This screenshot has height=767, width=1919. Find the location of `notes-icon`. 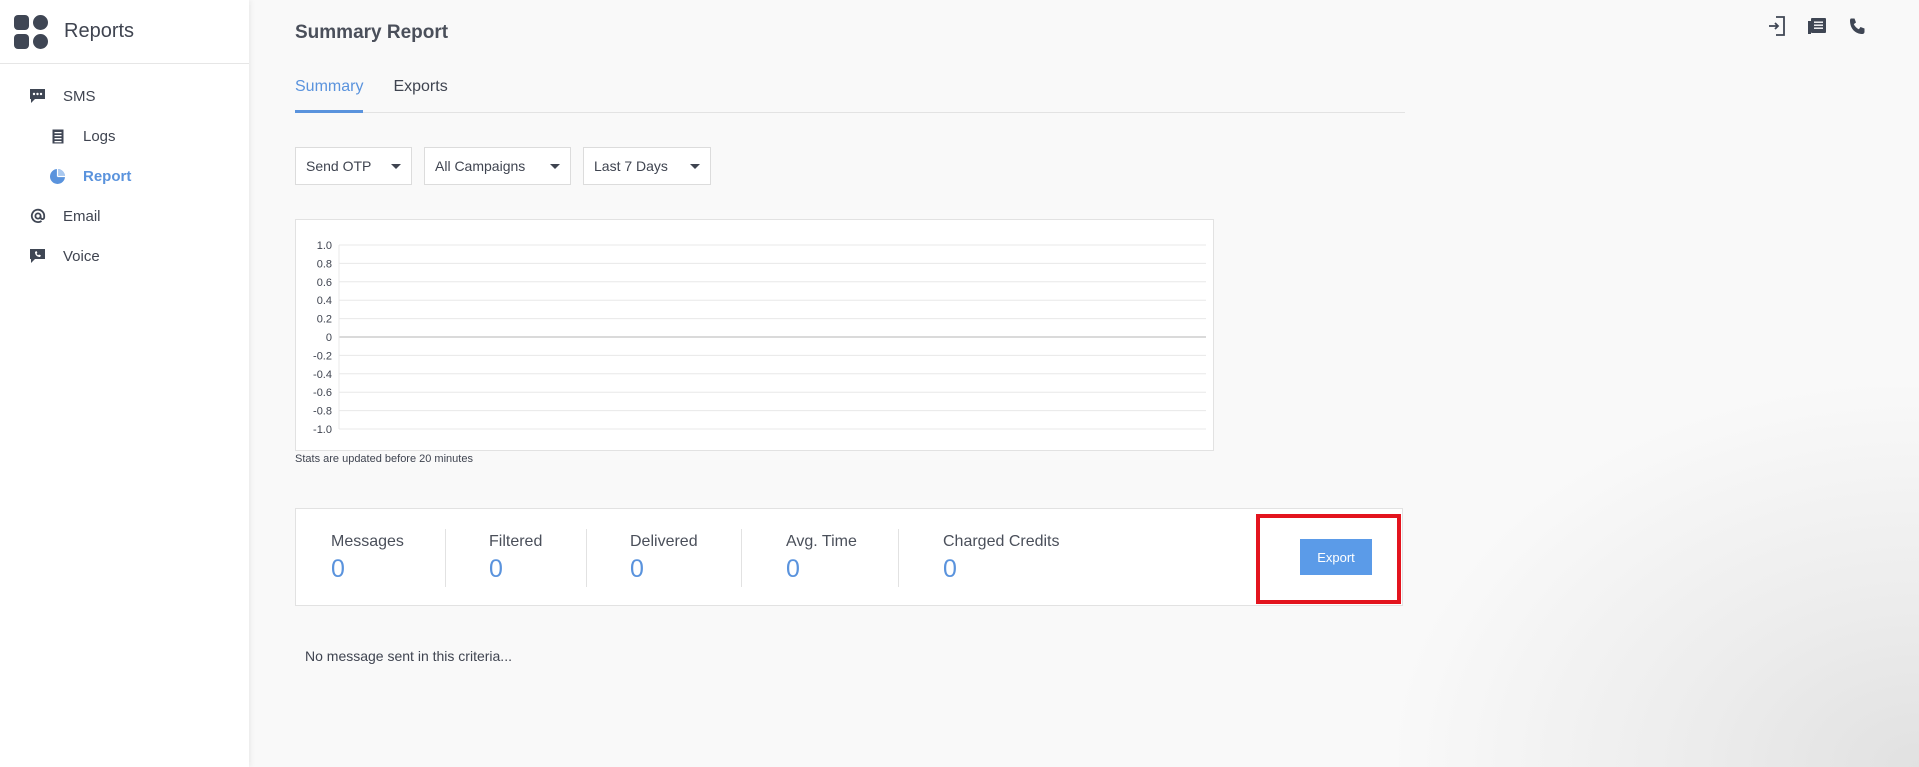

notes-icon is located at coordinates (1817, 26).